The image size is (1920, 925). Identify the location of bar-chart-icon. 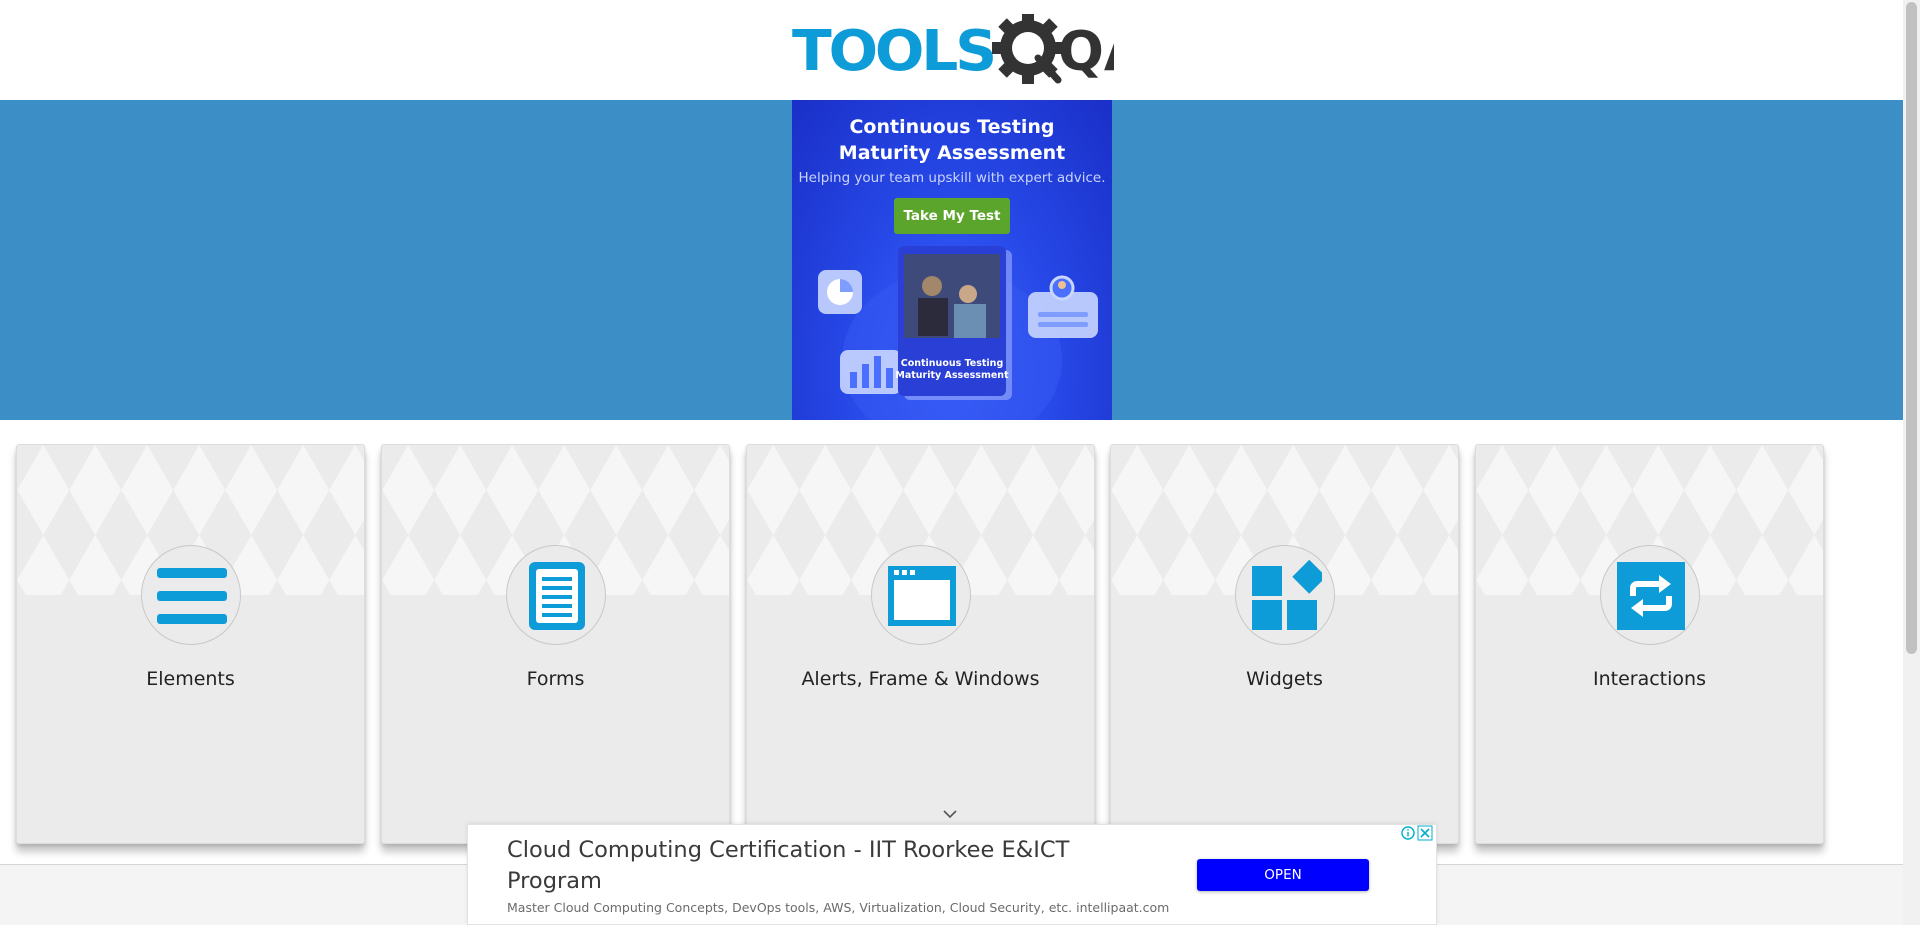
(871, 372).